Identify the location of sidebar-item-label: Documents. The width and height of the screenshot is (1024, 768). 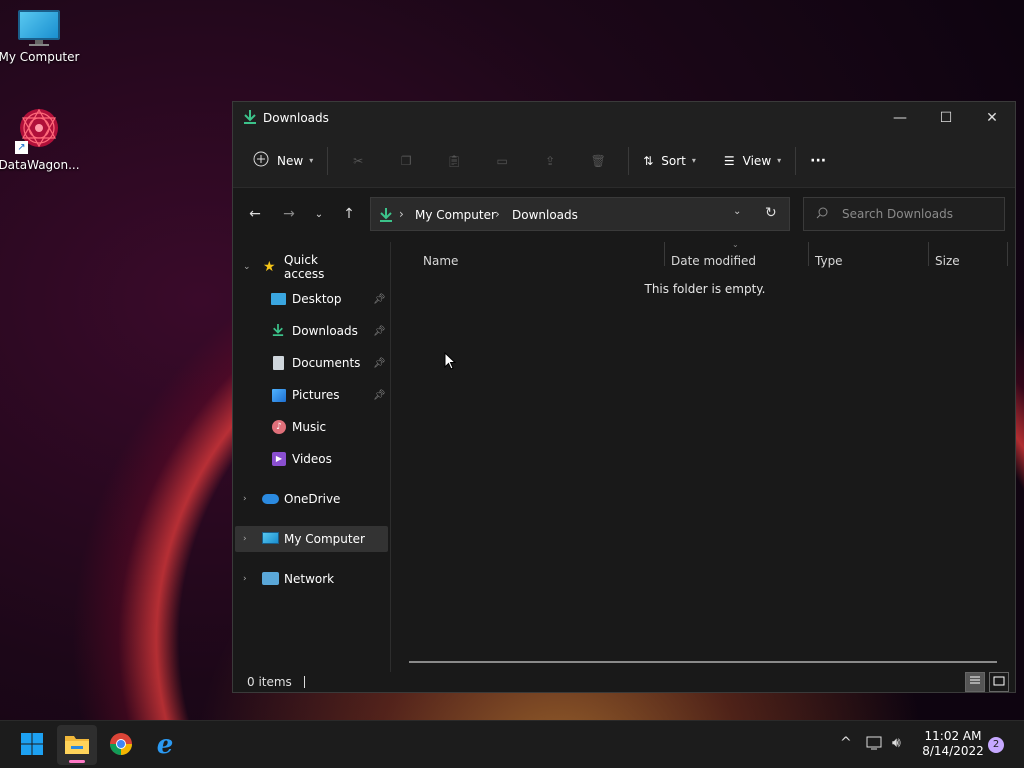
(326, 363).